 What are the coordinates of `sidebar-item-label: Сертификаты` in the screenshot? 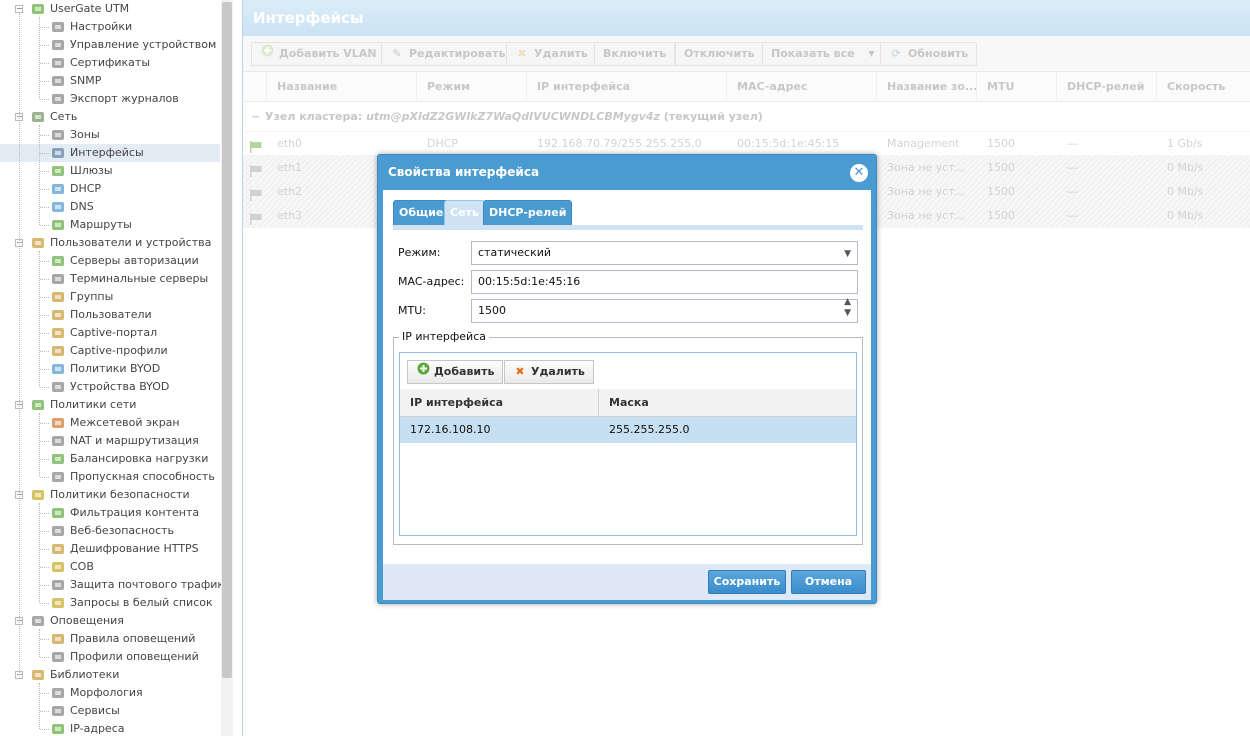 It's located at (110, 62).